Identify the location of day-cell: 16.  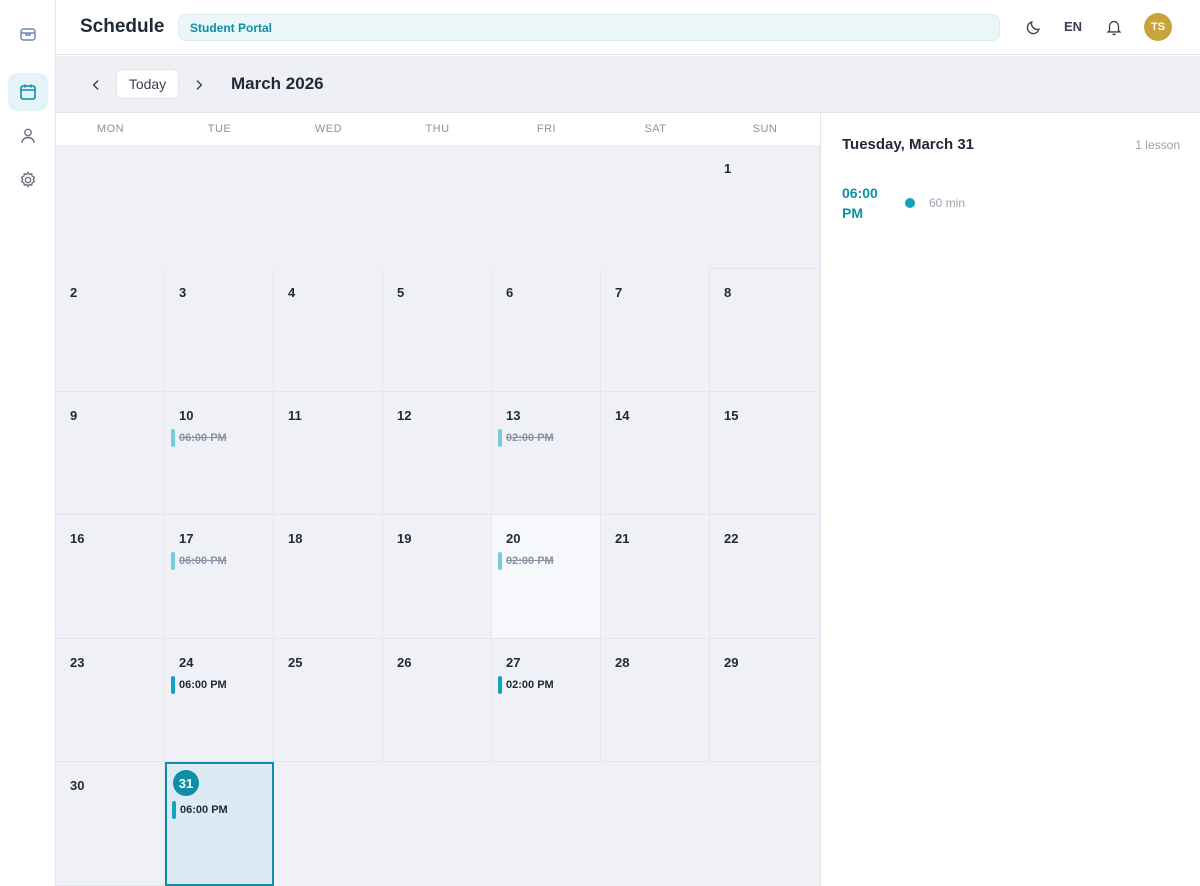
(110, 577).